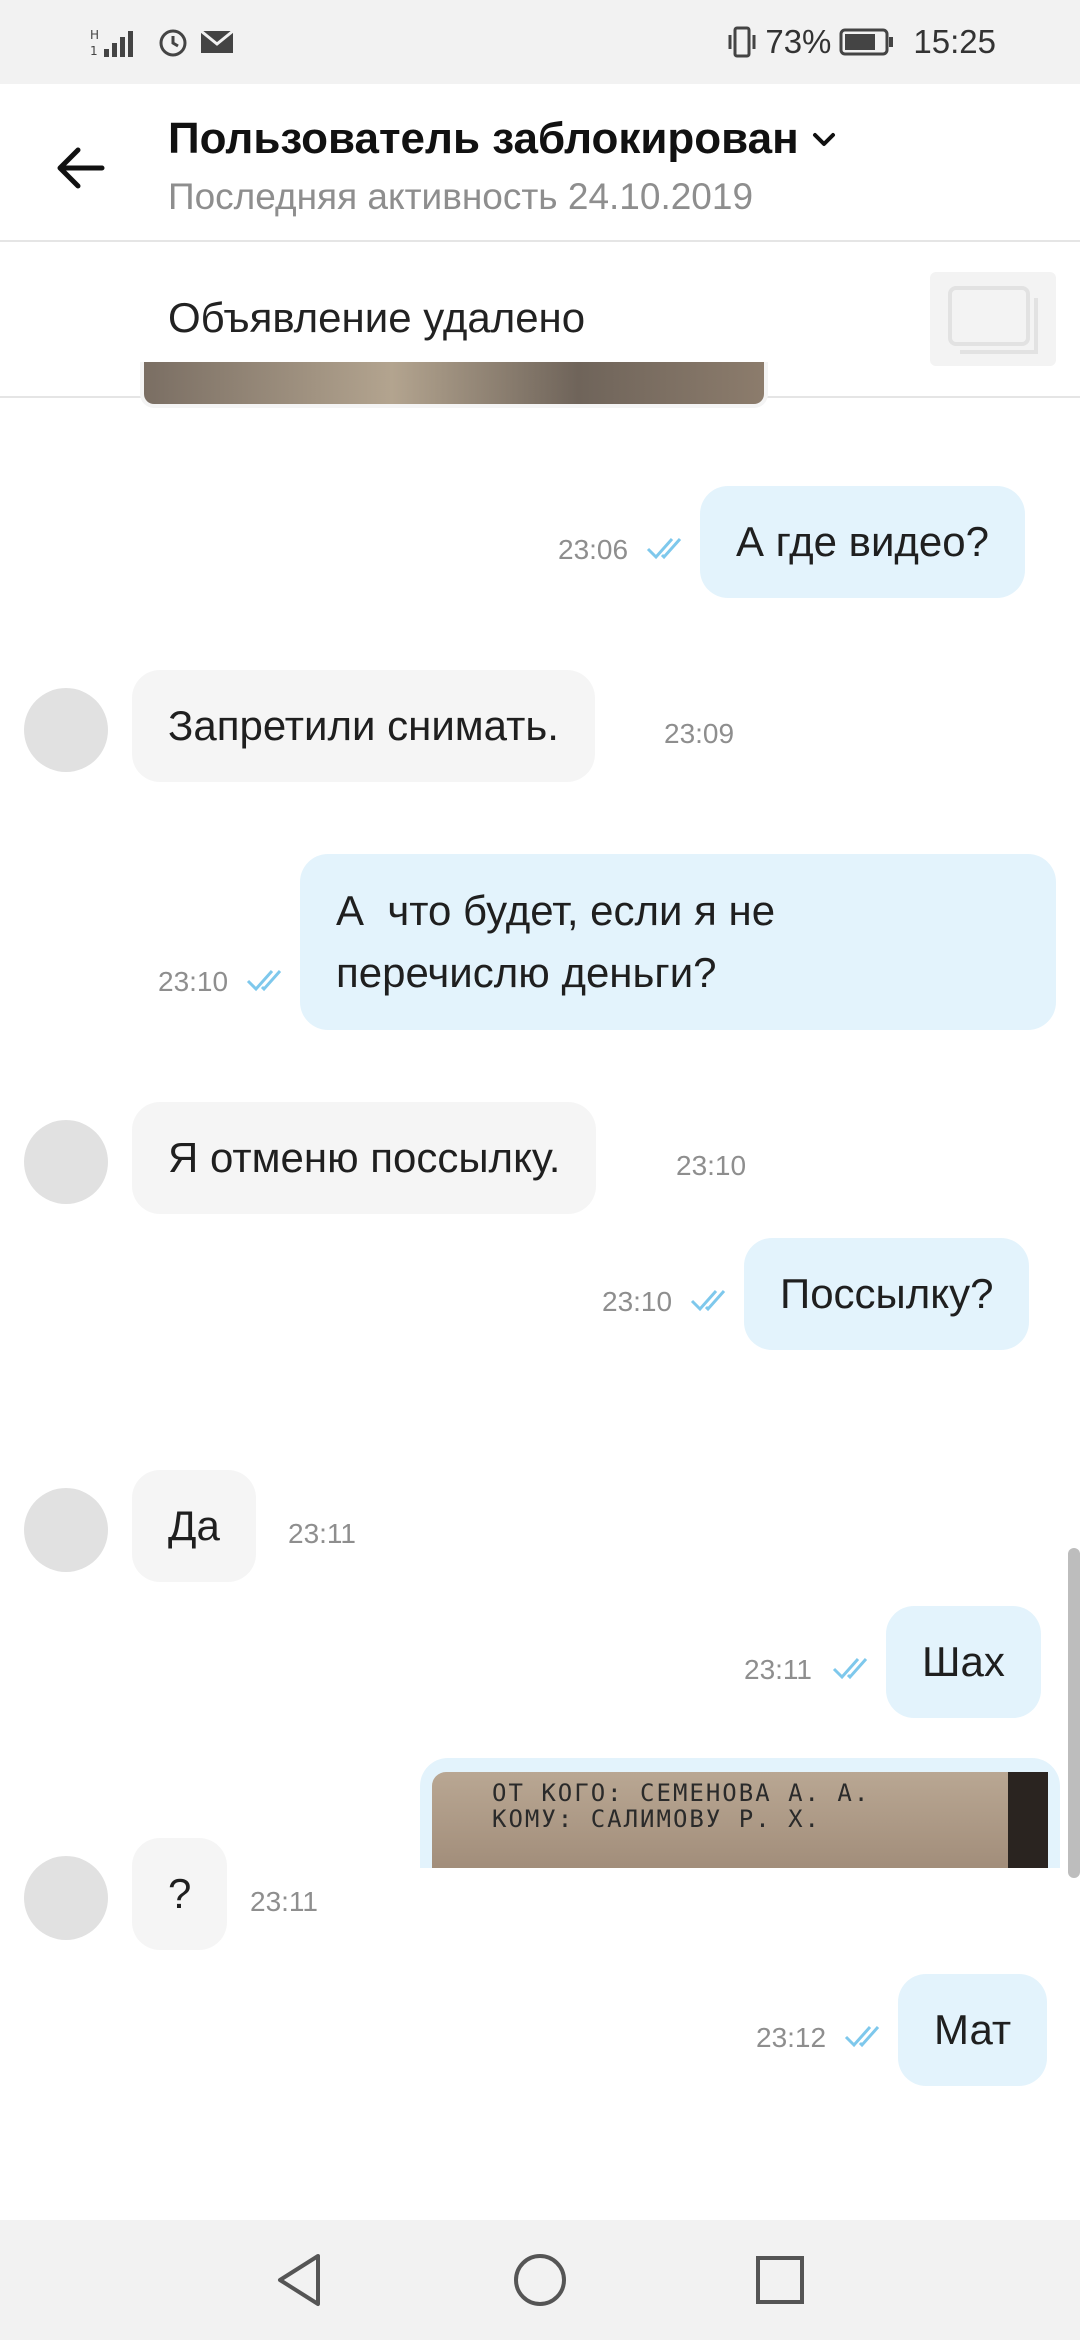 This screenshot has height=2340, width=1080. What do you see at coordinates (111, 43) in the screenshot?
I see `signal-icon: H 1` at bounding box center [111, 43].